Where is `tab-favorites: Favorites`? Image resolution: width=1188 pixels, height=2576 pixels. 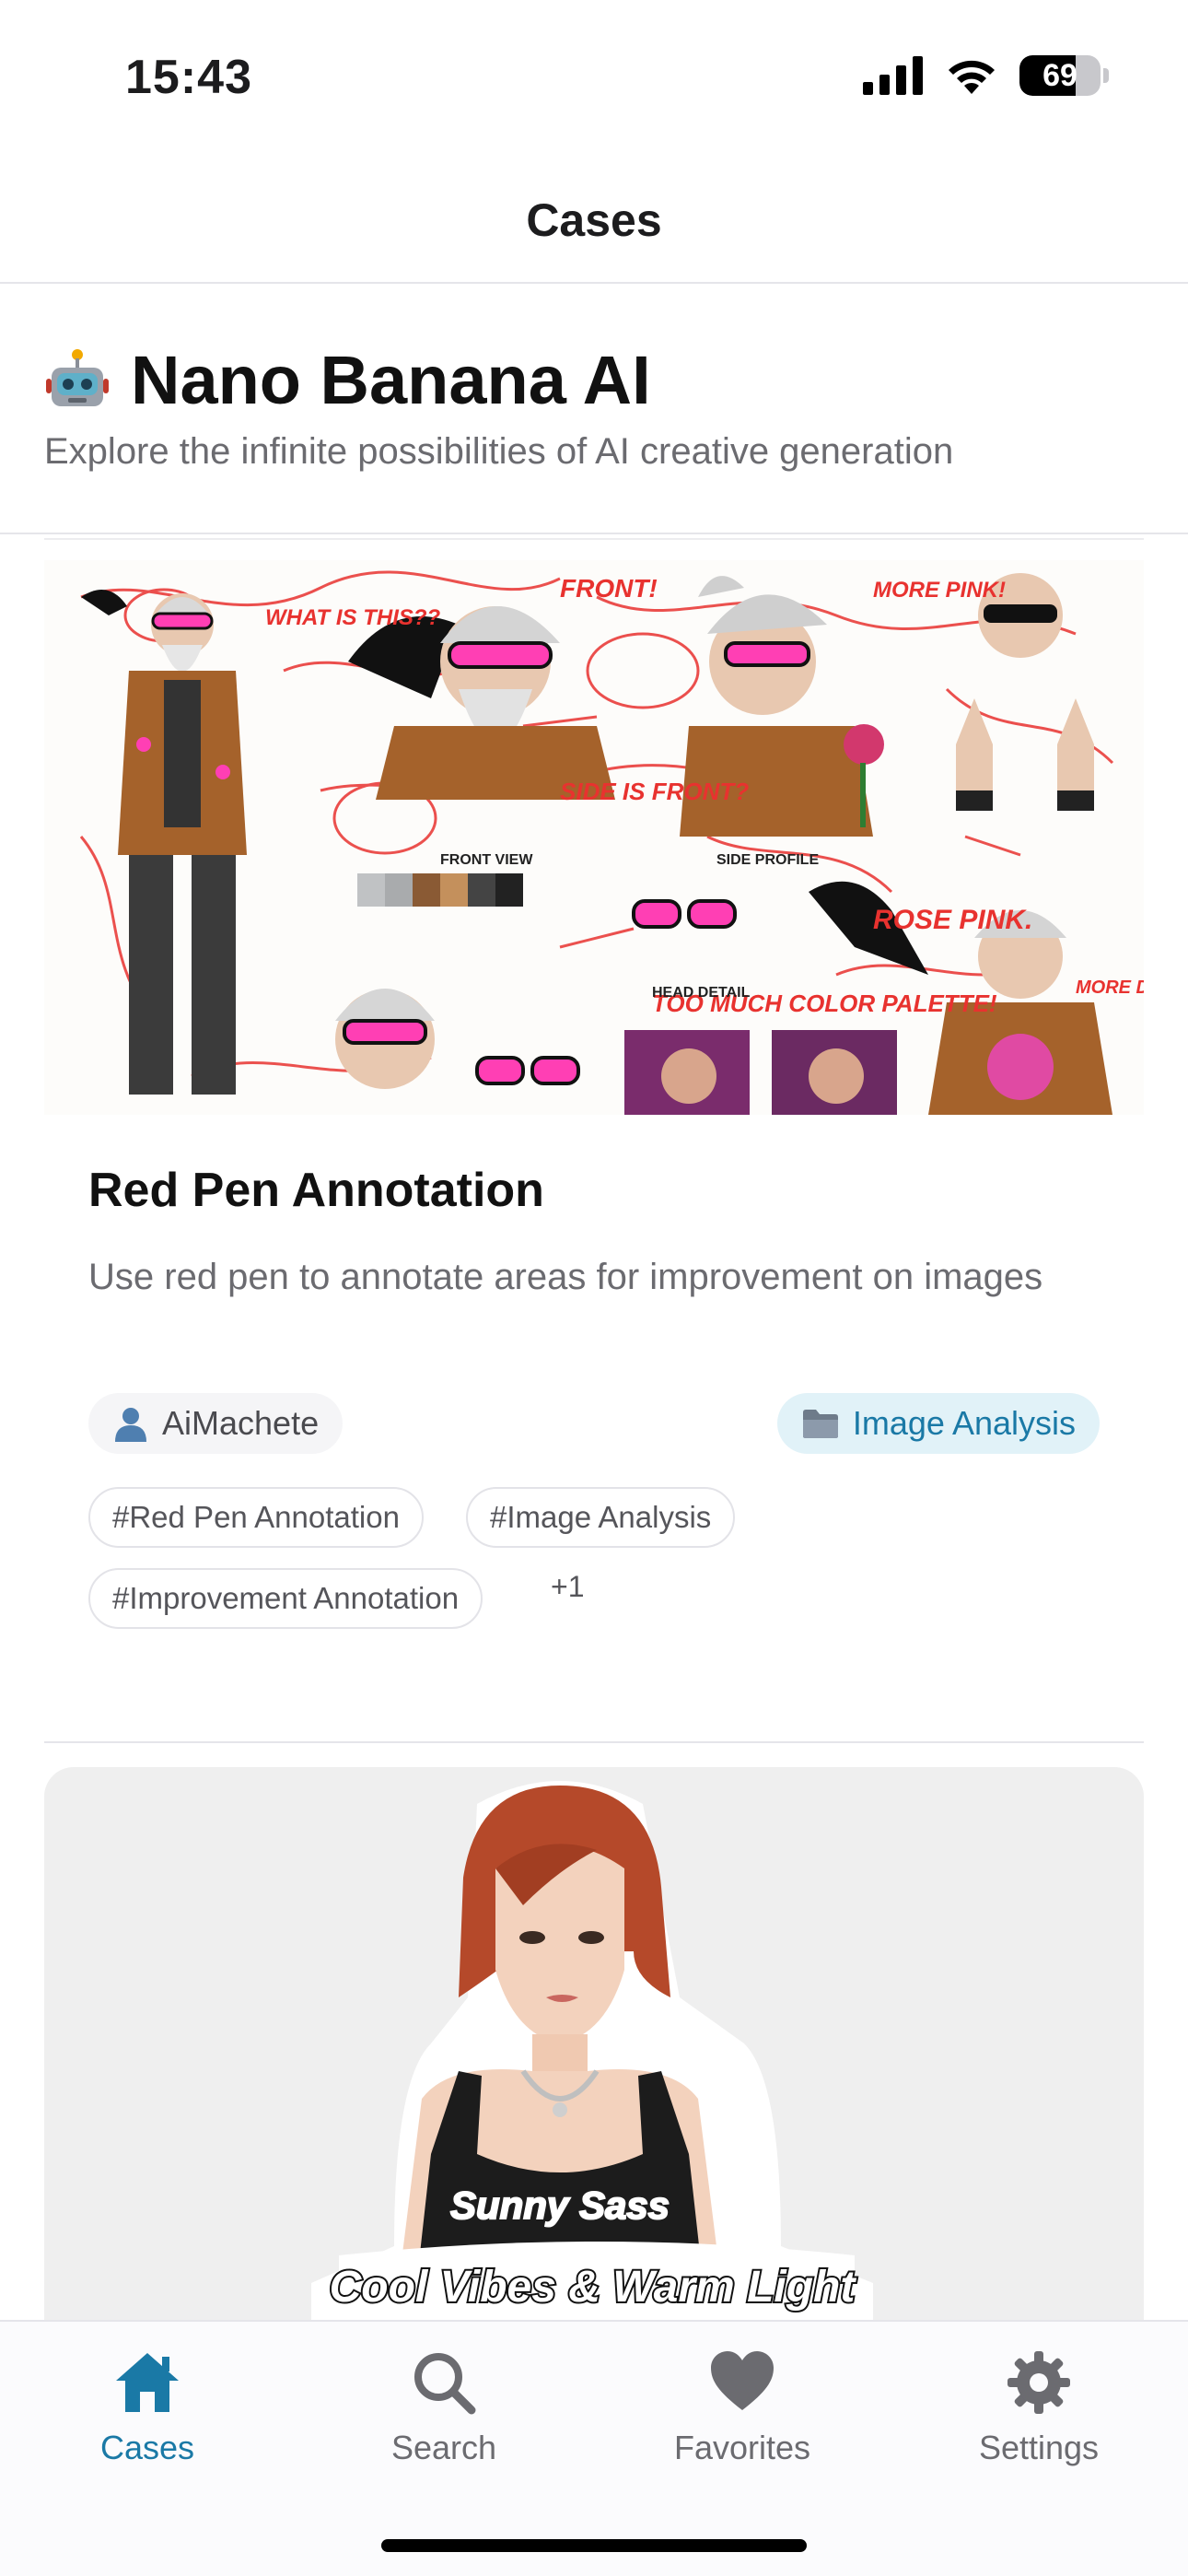 tab-favorites: Favorites is located at coordinates (742, 2408).